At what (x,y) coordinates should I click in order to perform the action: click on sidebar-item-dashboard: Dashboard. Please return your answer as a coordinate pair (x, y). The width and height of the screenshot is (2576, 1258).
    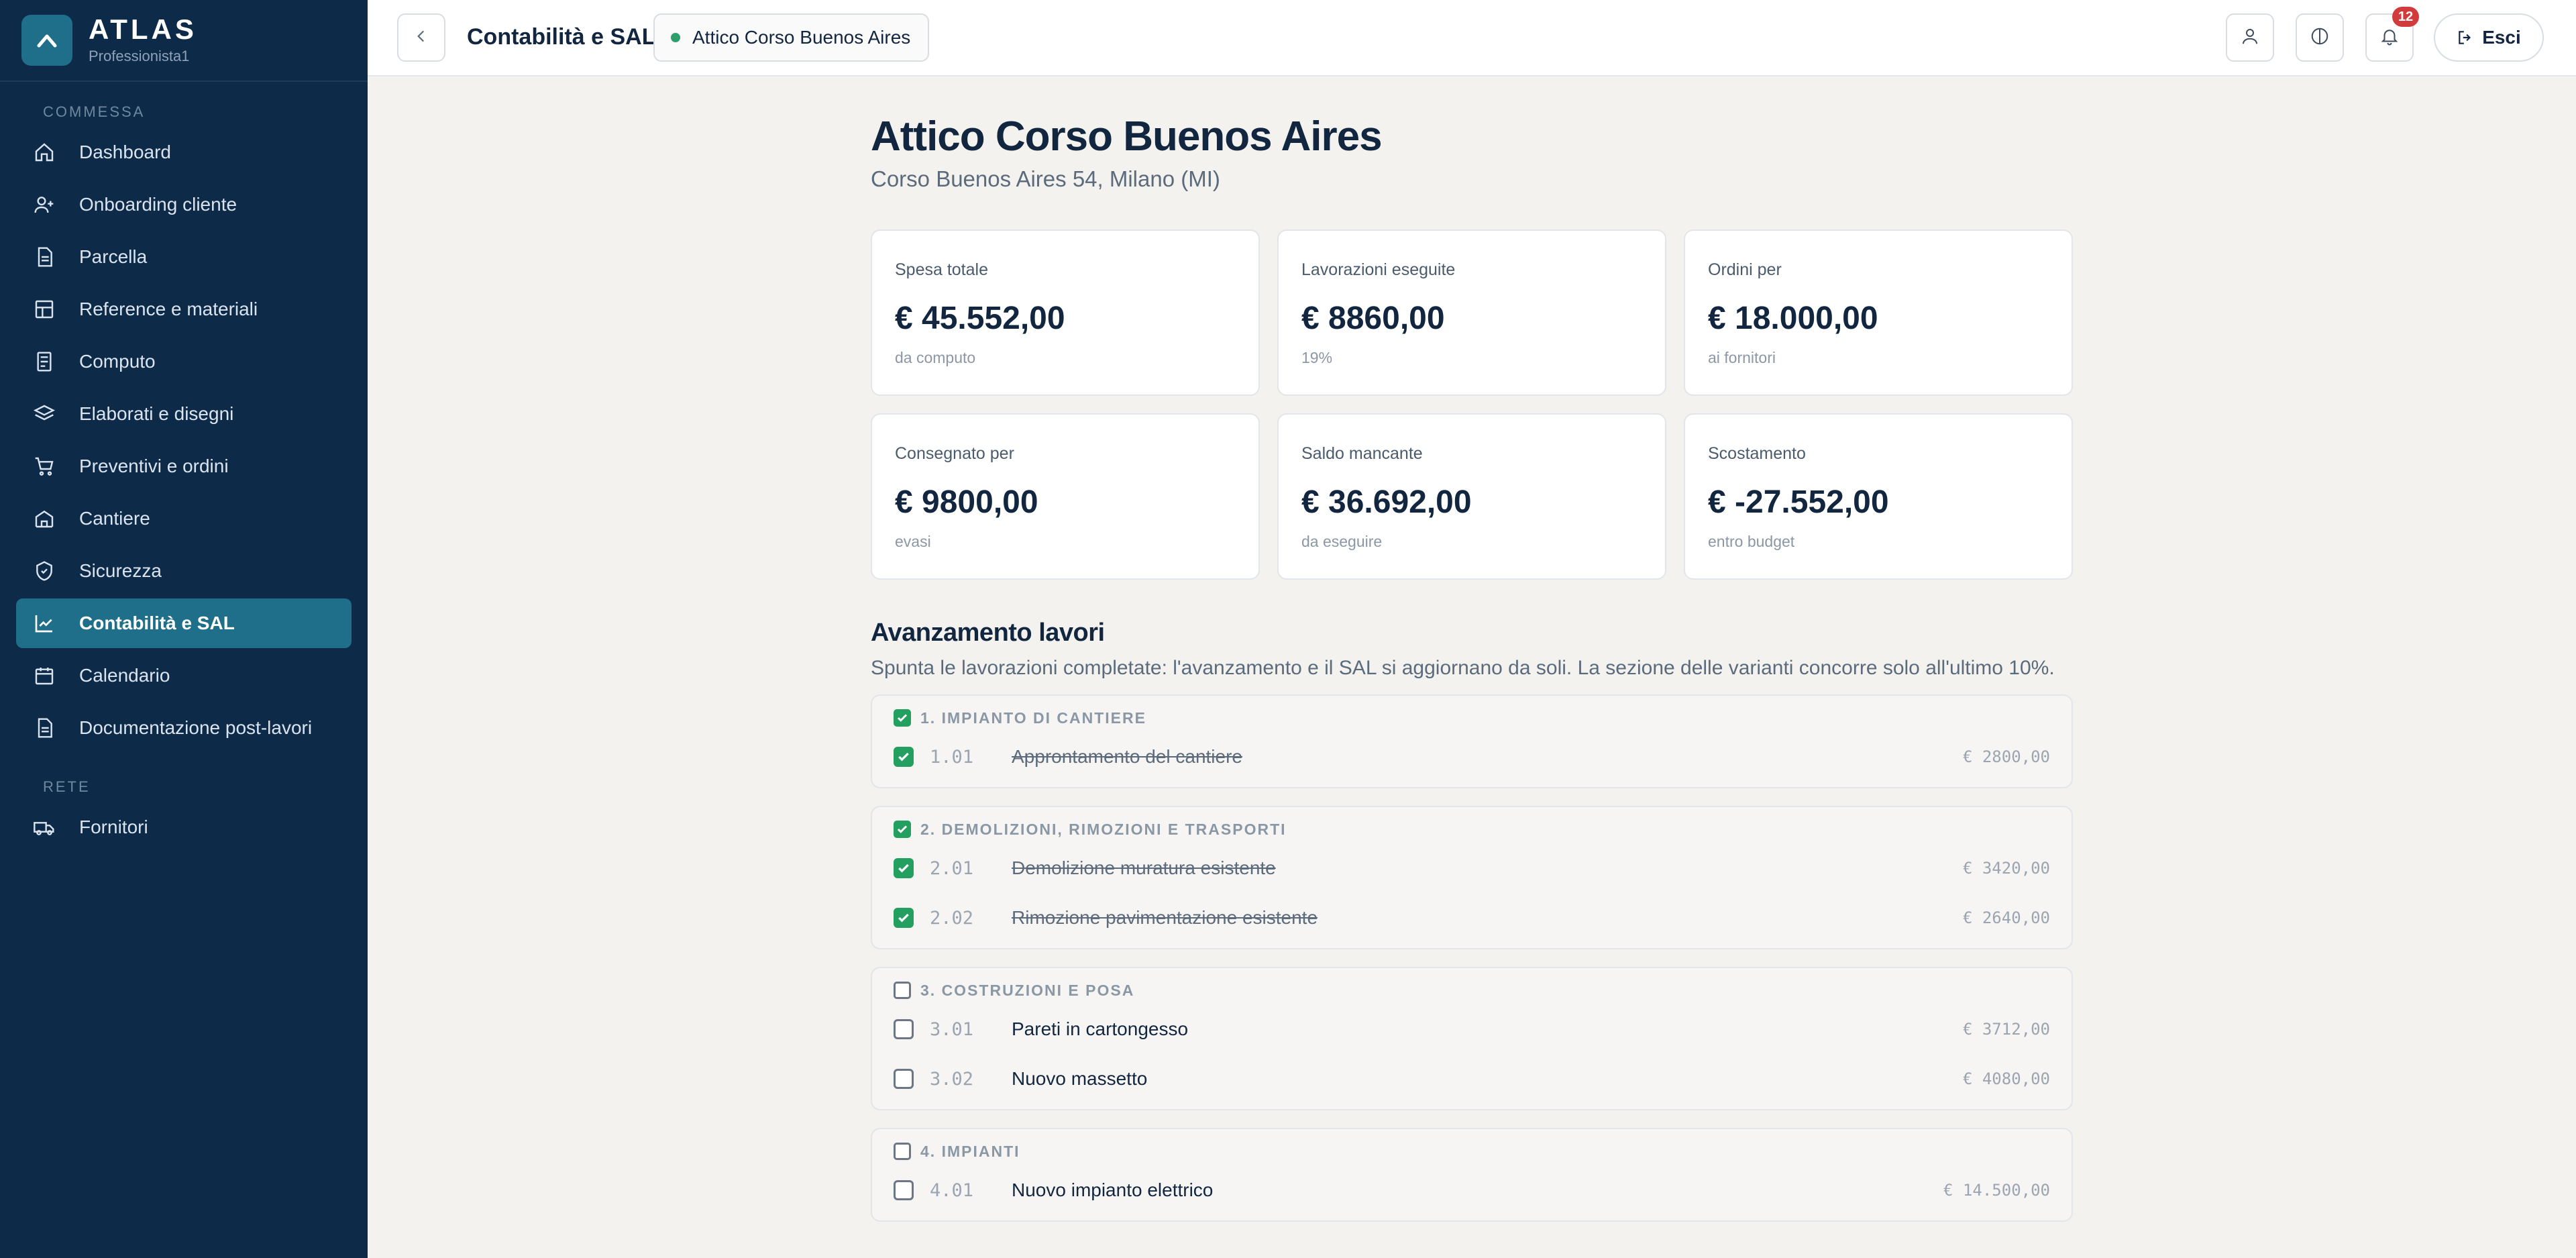
    Looking at the image, I should click on (184, 152).